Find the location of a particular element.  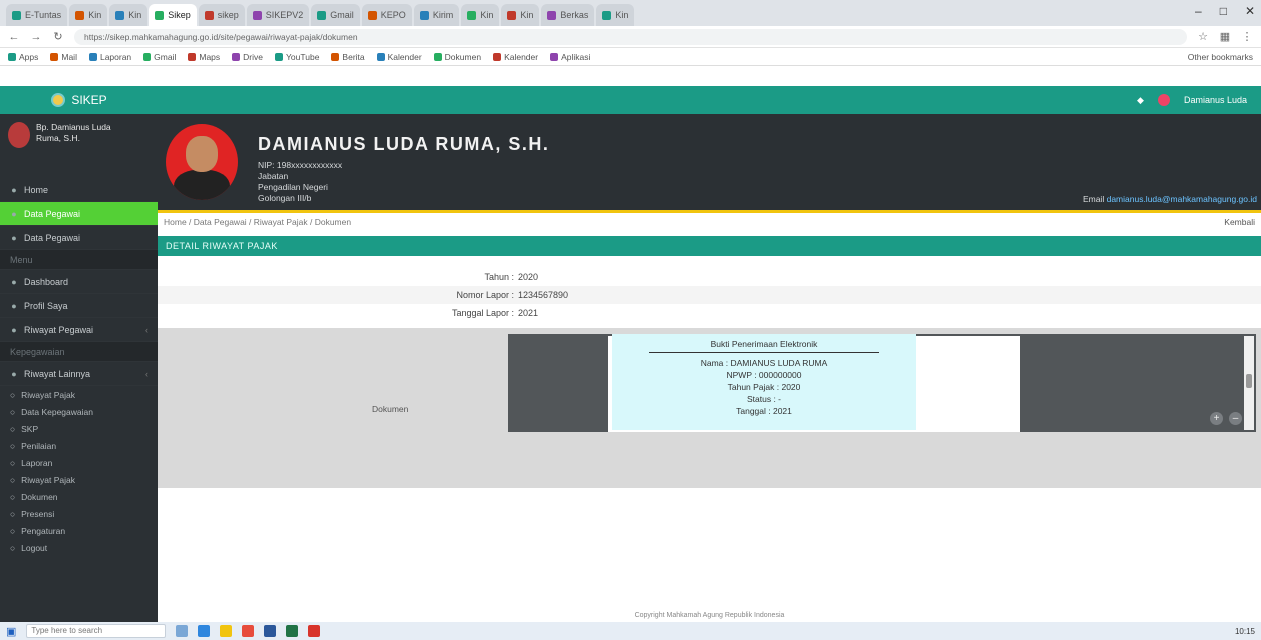

sidebar-item: ● Home is located at coordinates (79, 190).